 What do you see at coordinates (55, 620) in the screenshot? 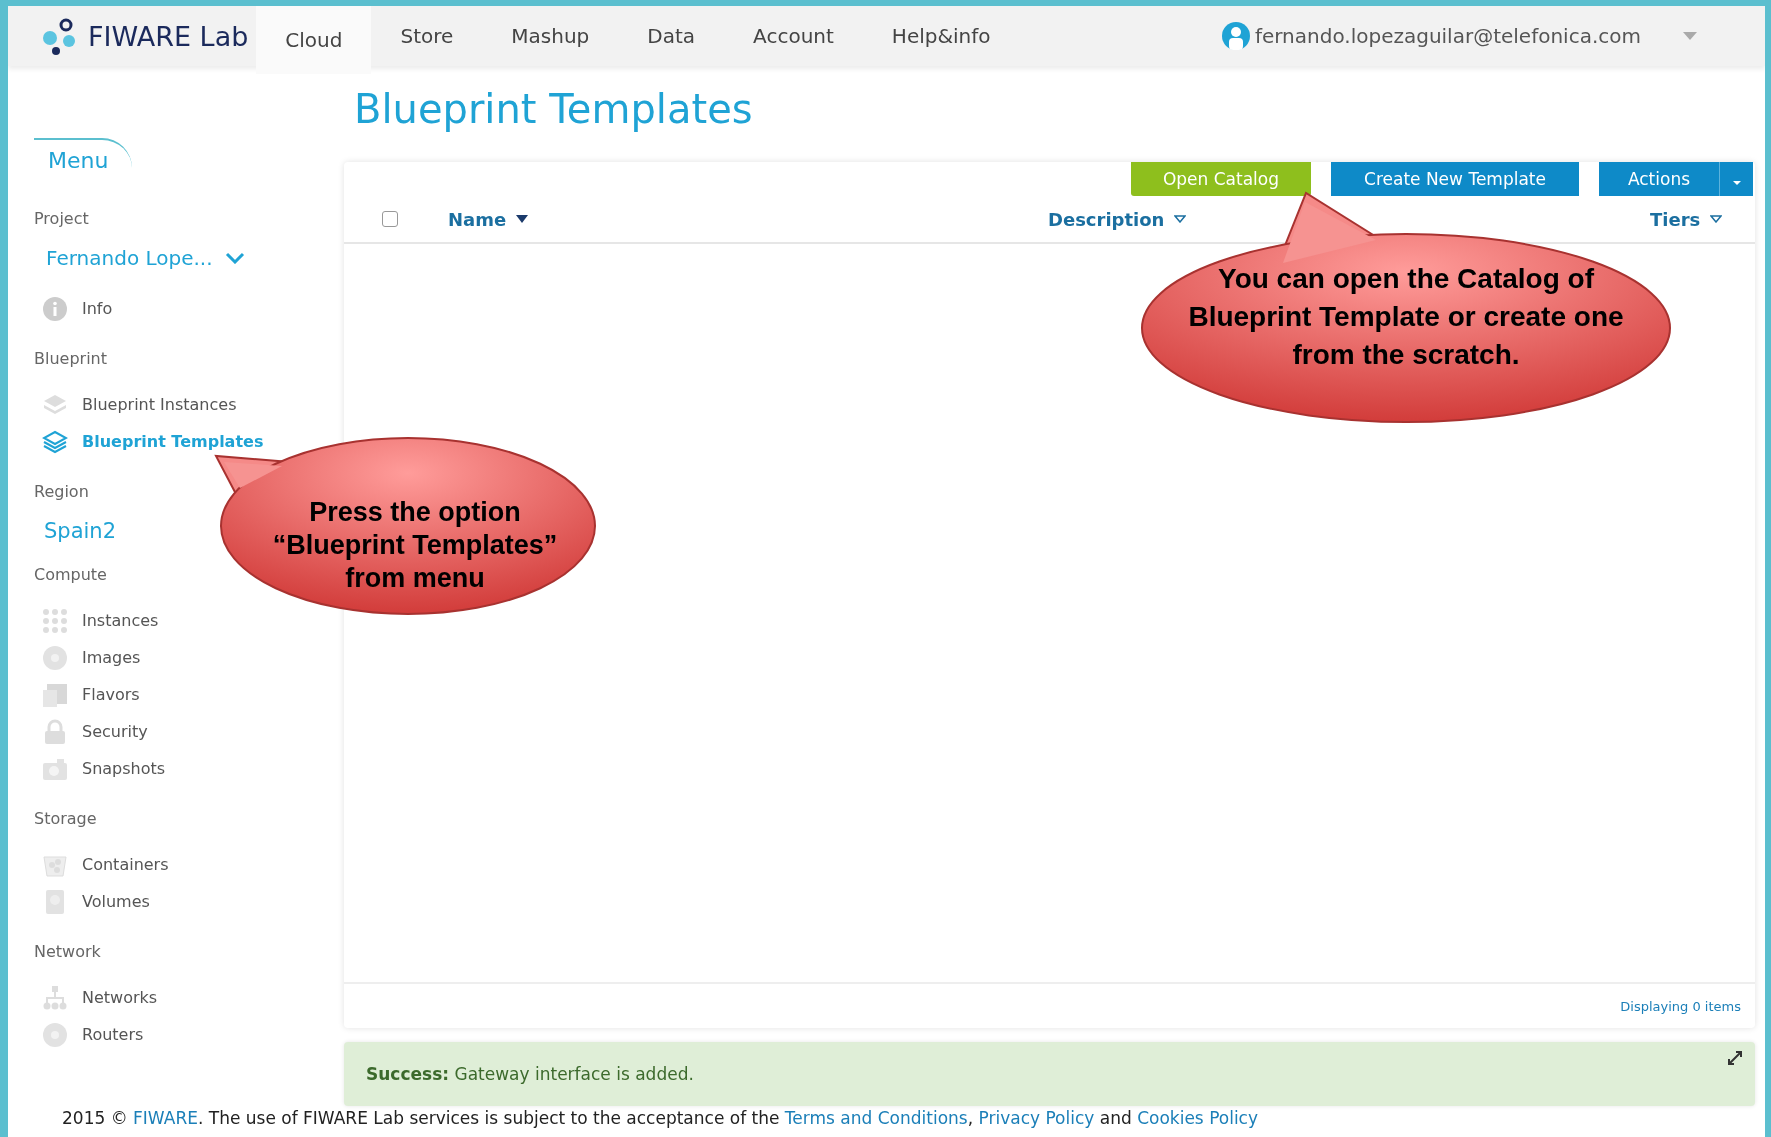
I see `grid-icon` at bounding box center [55, 620].